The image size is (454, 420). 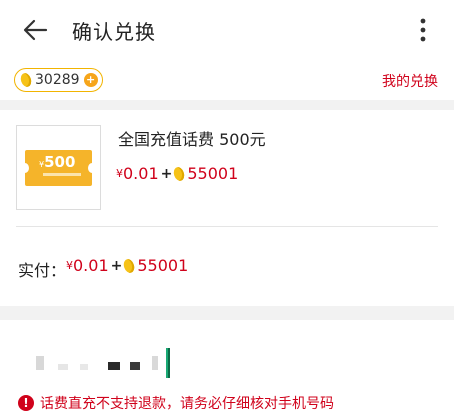 I want to click on actual-payment-price: ¥ 0.01 + 55001, so click(x=127, y=265).